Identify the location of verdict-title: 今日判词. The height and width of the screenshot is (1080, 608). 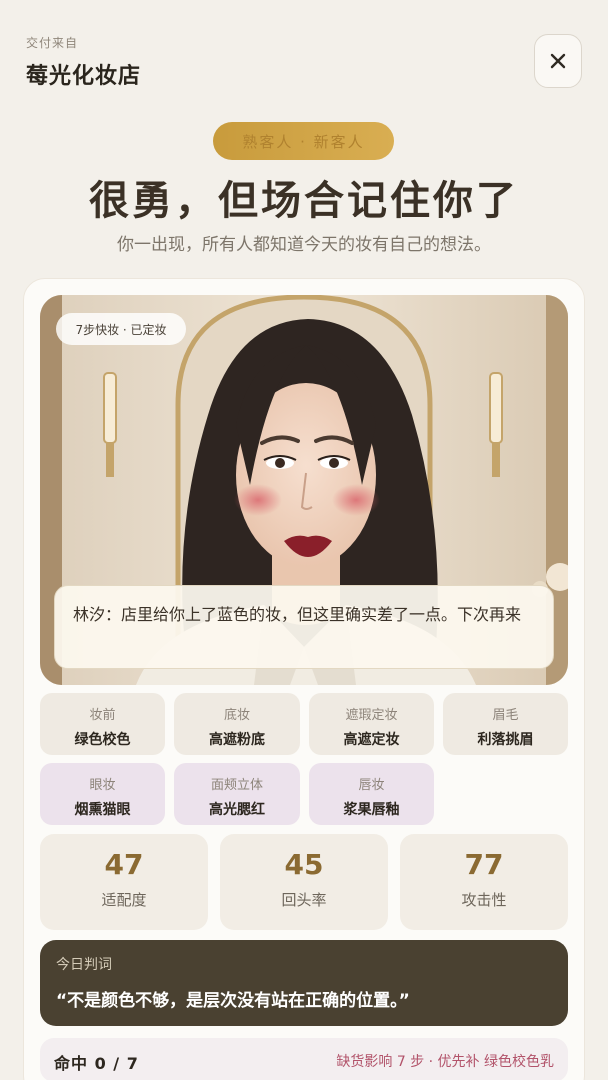
(84, 965).